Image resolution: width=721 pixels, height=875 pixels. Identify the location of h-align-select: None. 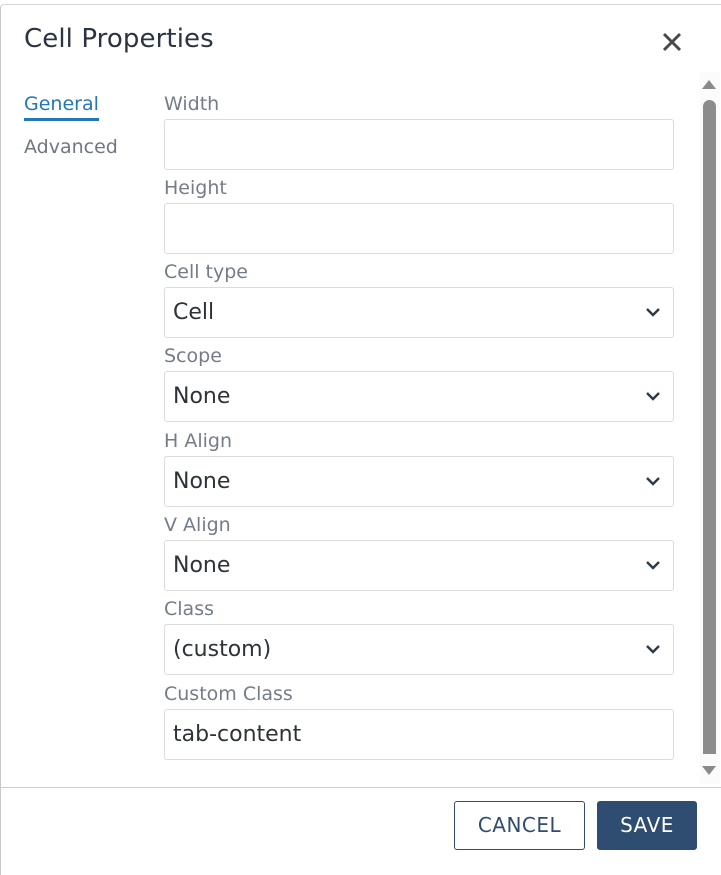
(419, 481).